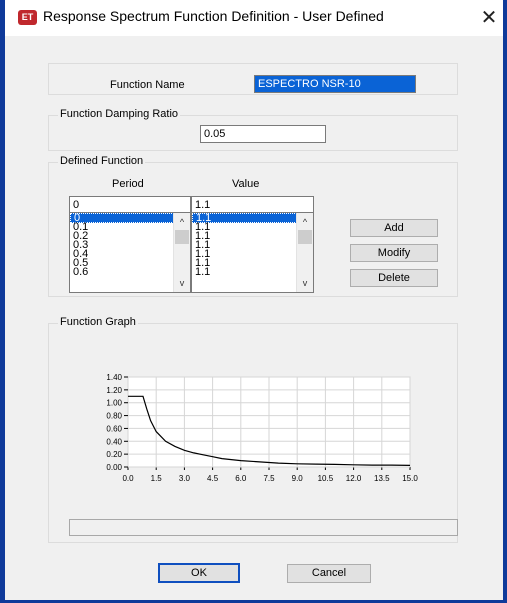 This screenshot has width=507, height=603. I want to click on close-button: ✕, so click(489, 18).